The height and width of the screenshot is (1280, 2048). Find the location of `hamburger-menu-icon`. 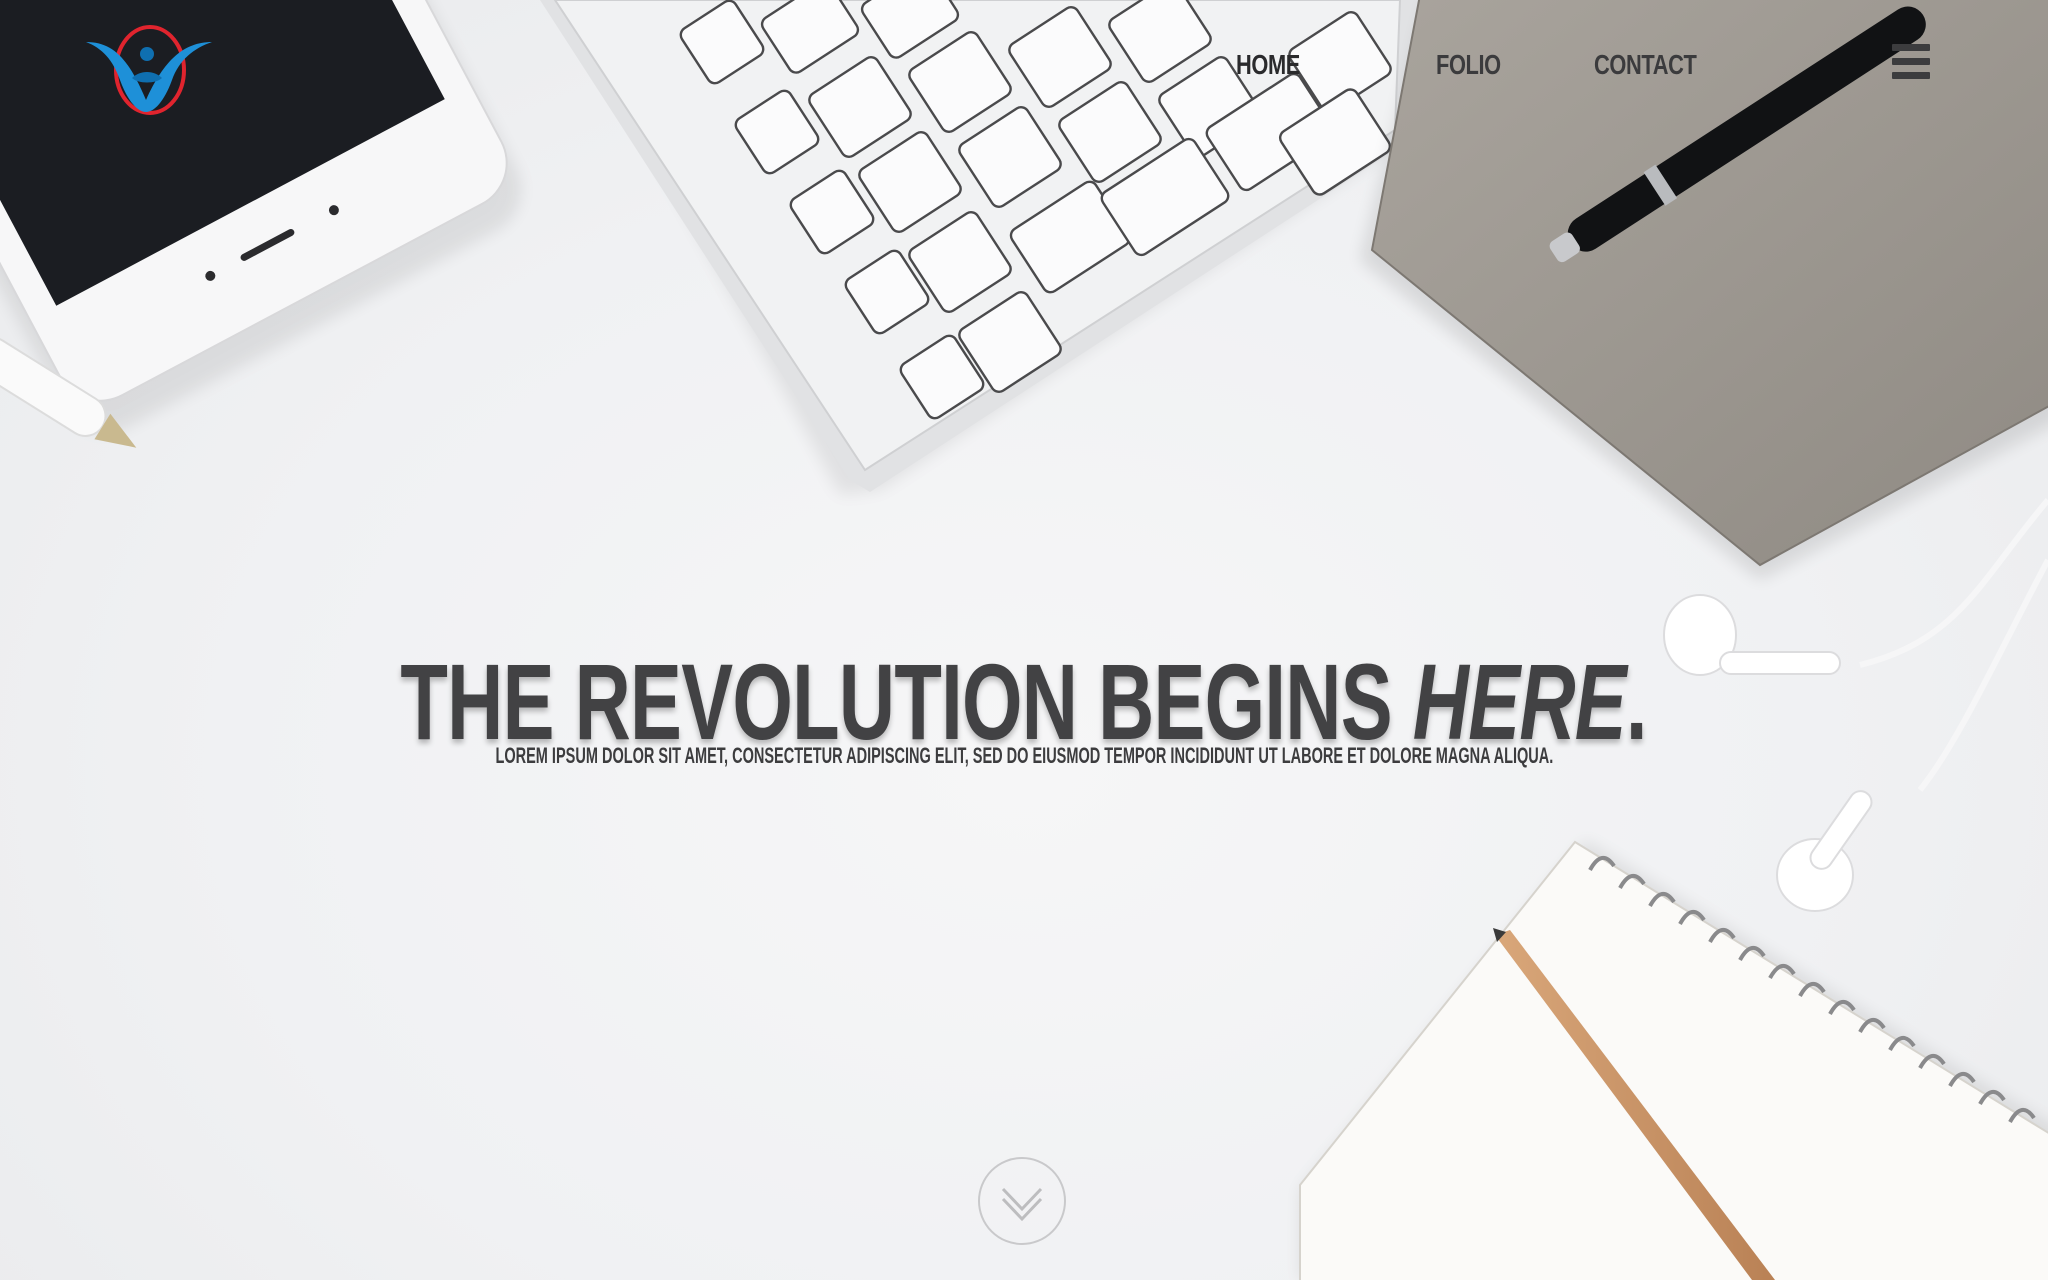

hamburger-menu-icon is located at coordinates (1911, 63).